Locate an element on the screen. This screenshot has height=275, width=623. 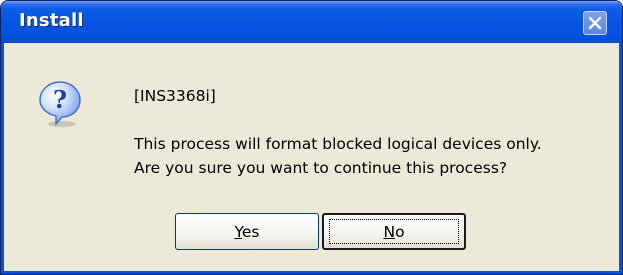
message-code: [INS3368i] is located at coordinates (175, 96).